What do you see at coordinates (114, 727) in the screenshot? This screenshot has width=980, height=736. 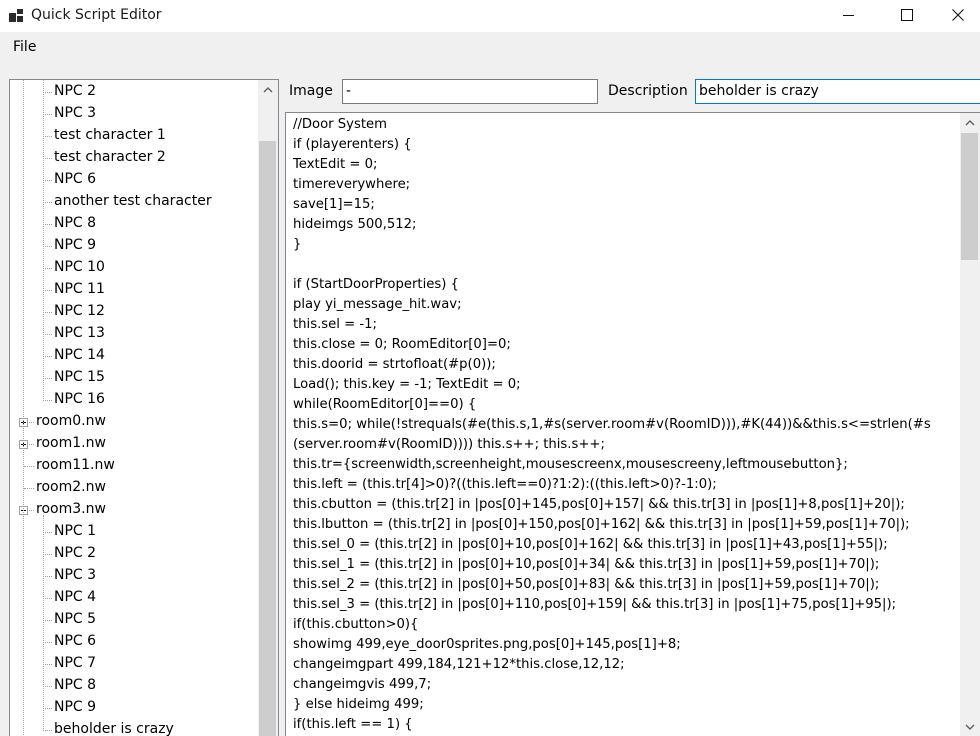 I see `tree-item-npc: beholder is crazy` at bounding box center [114, 727].